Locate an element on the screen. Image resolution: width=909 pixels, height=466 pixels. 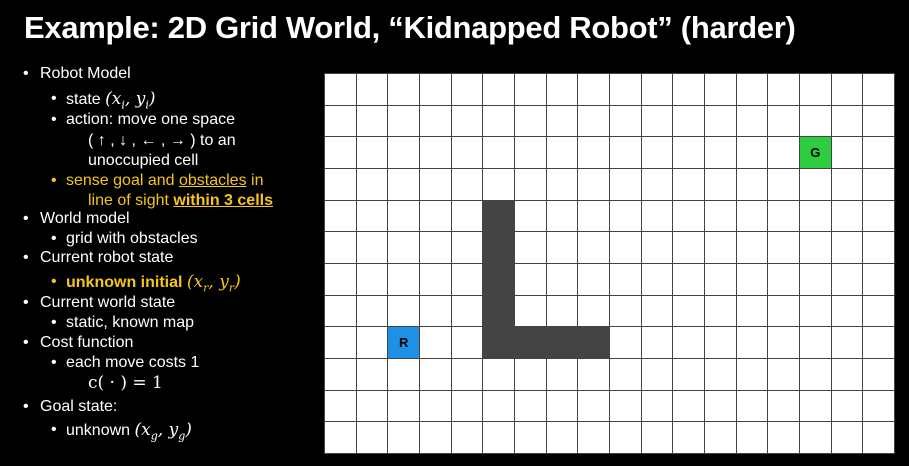
robot-state-math: (xr, yr) is located at coordinates (213, 283).